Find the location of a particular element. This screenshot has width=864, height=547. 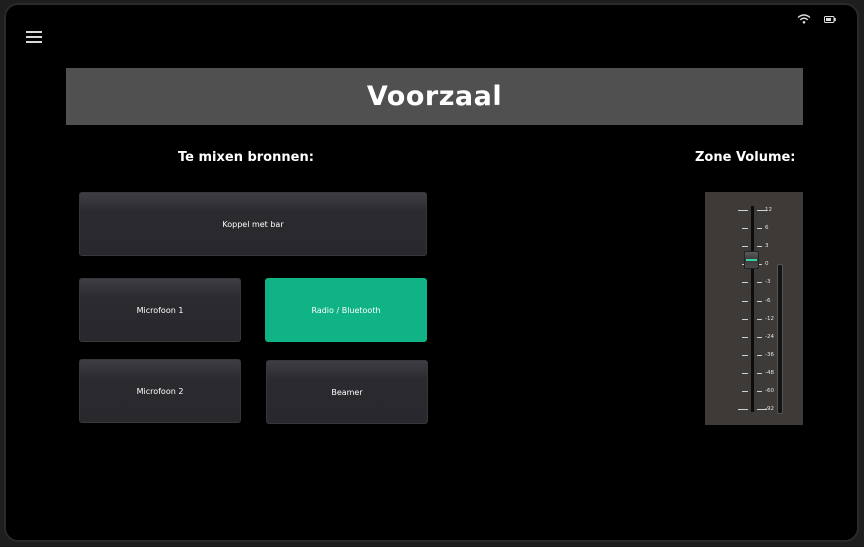

source-button-beamer: Beamer is located at coordinates (347, 392).